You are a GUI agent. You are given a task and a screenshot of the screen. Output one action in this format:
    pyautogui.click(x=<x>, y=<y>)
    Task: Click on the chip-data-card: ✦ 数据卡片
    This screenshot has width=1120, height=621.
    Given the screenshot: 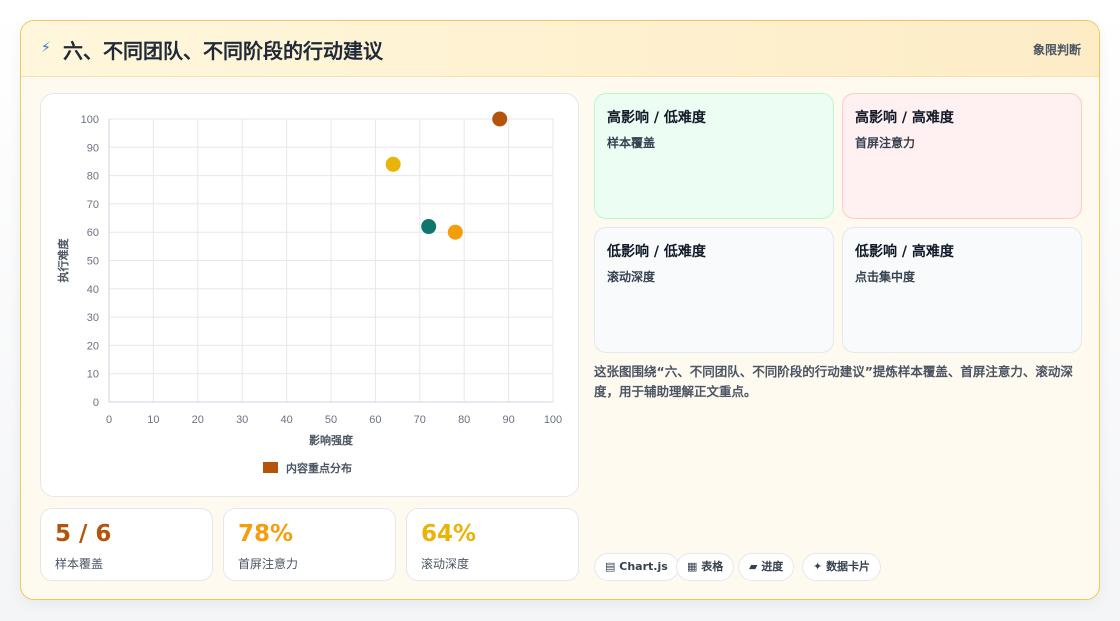 What is the action you would take?
    pyautogui.click(x=842, y=567)
    